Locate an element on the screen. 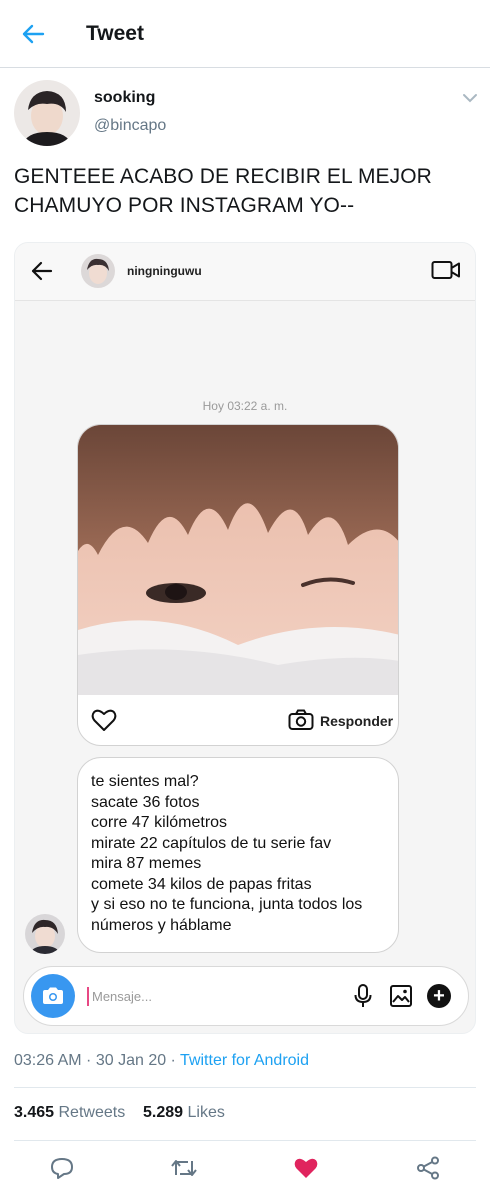  plus-icon: + is located at coordinates (439, 996).